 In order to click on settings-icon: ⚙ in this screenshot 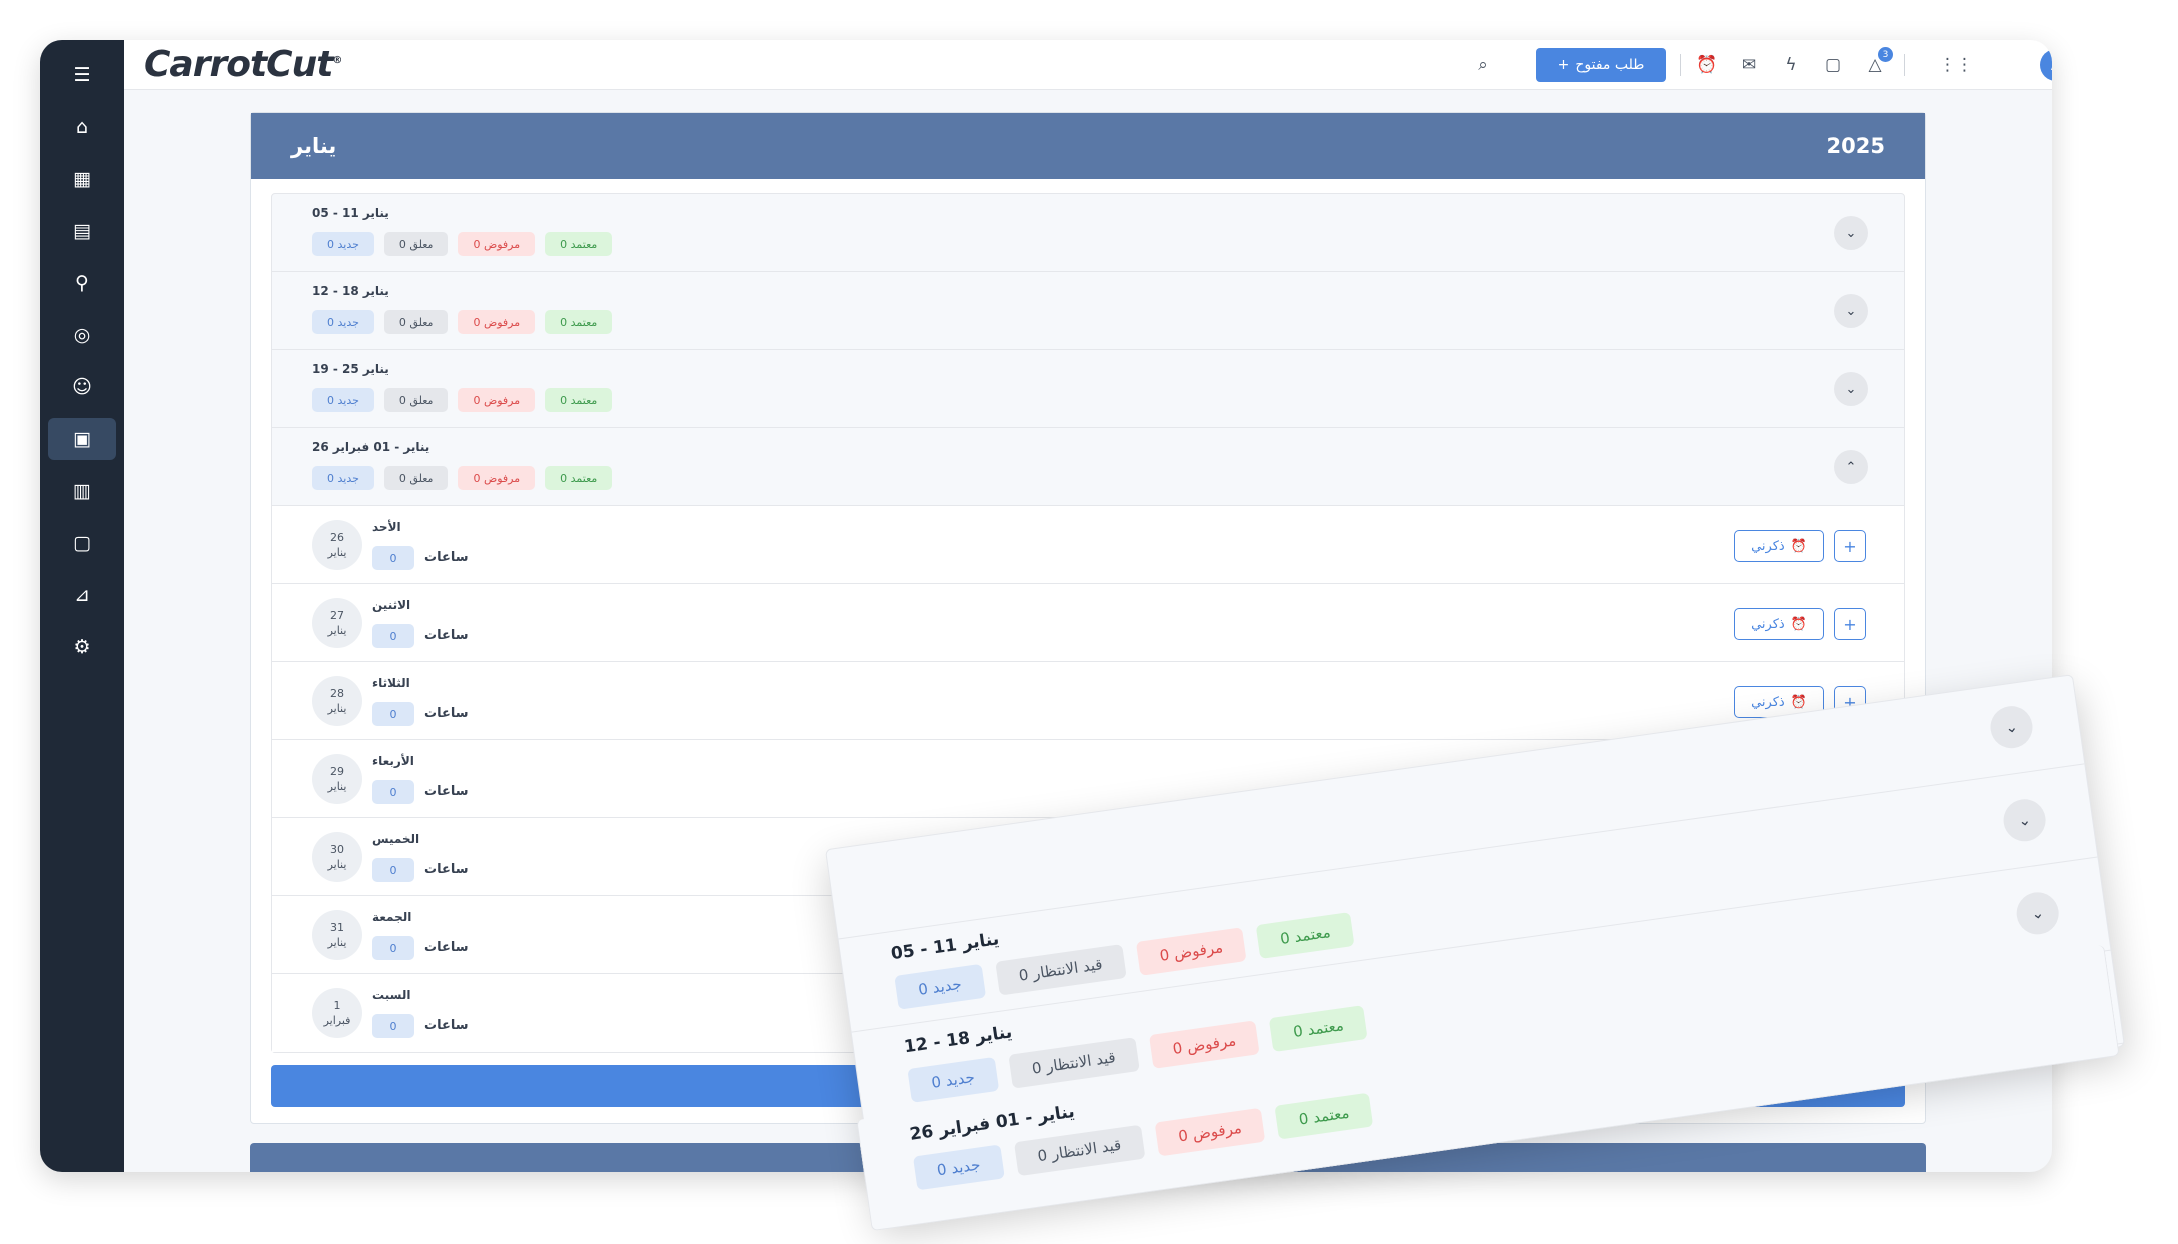, I will do `click(82, 647)`.